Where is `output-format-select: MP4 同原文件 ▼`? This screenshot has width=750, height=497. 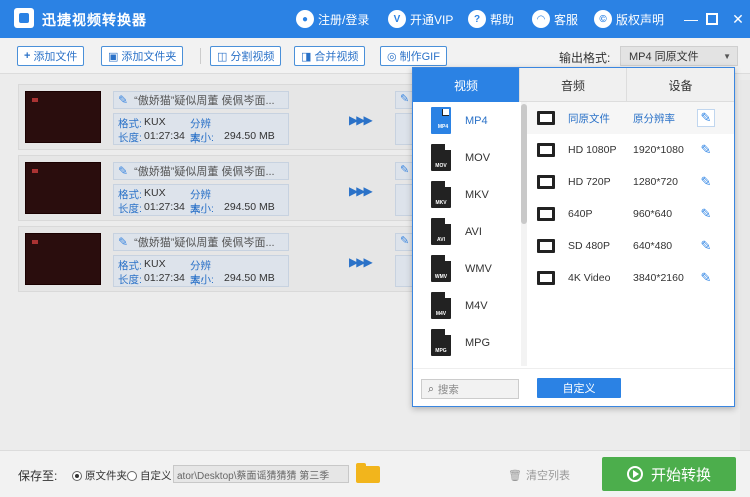 output-format-select: MP4 同原文件 ▼ is located at coordinates (679, 56).